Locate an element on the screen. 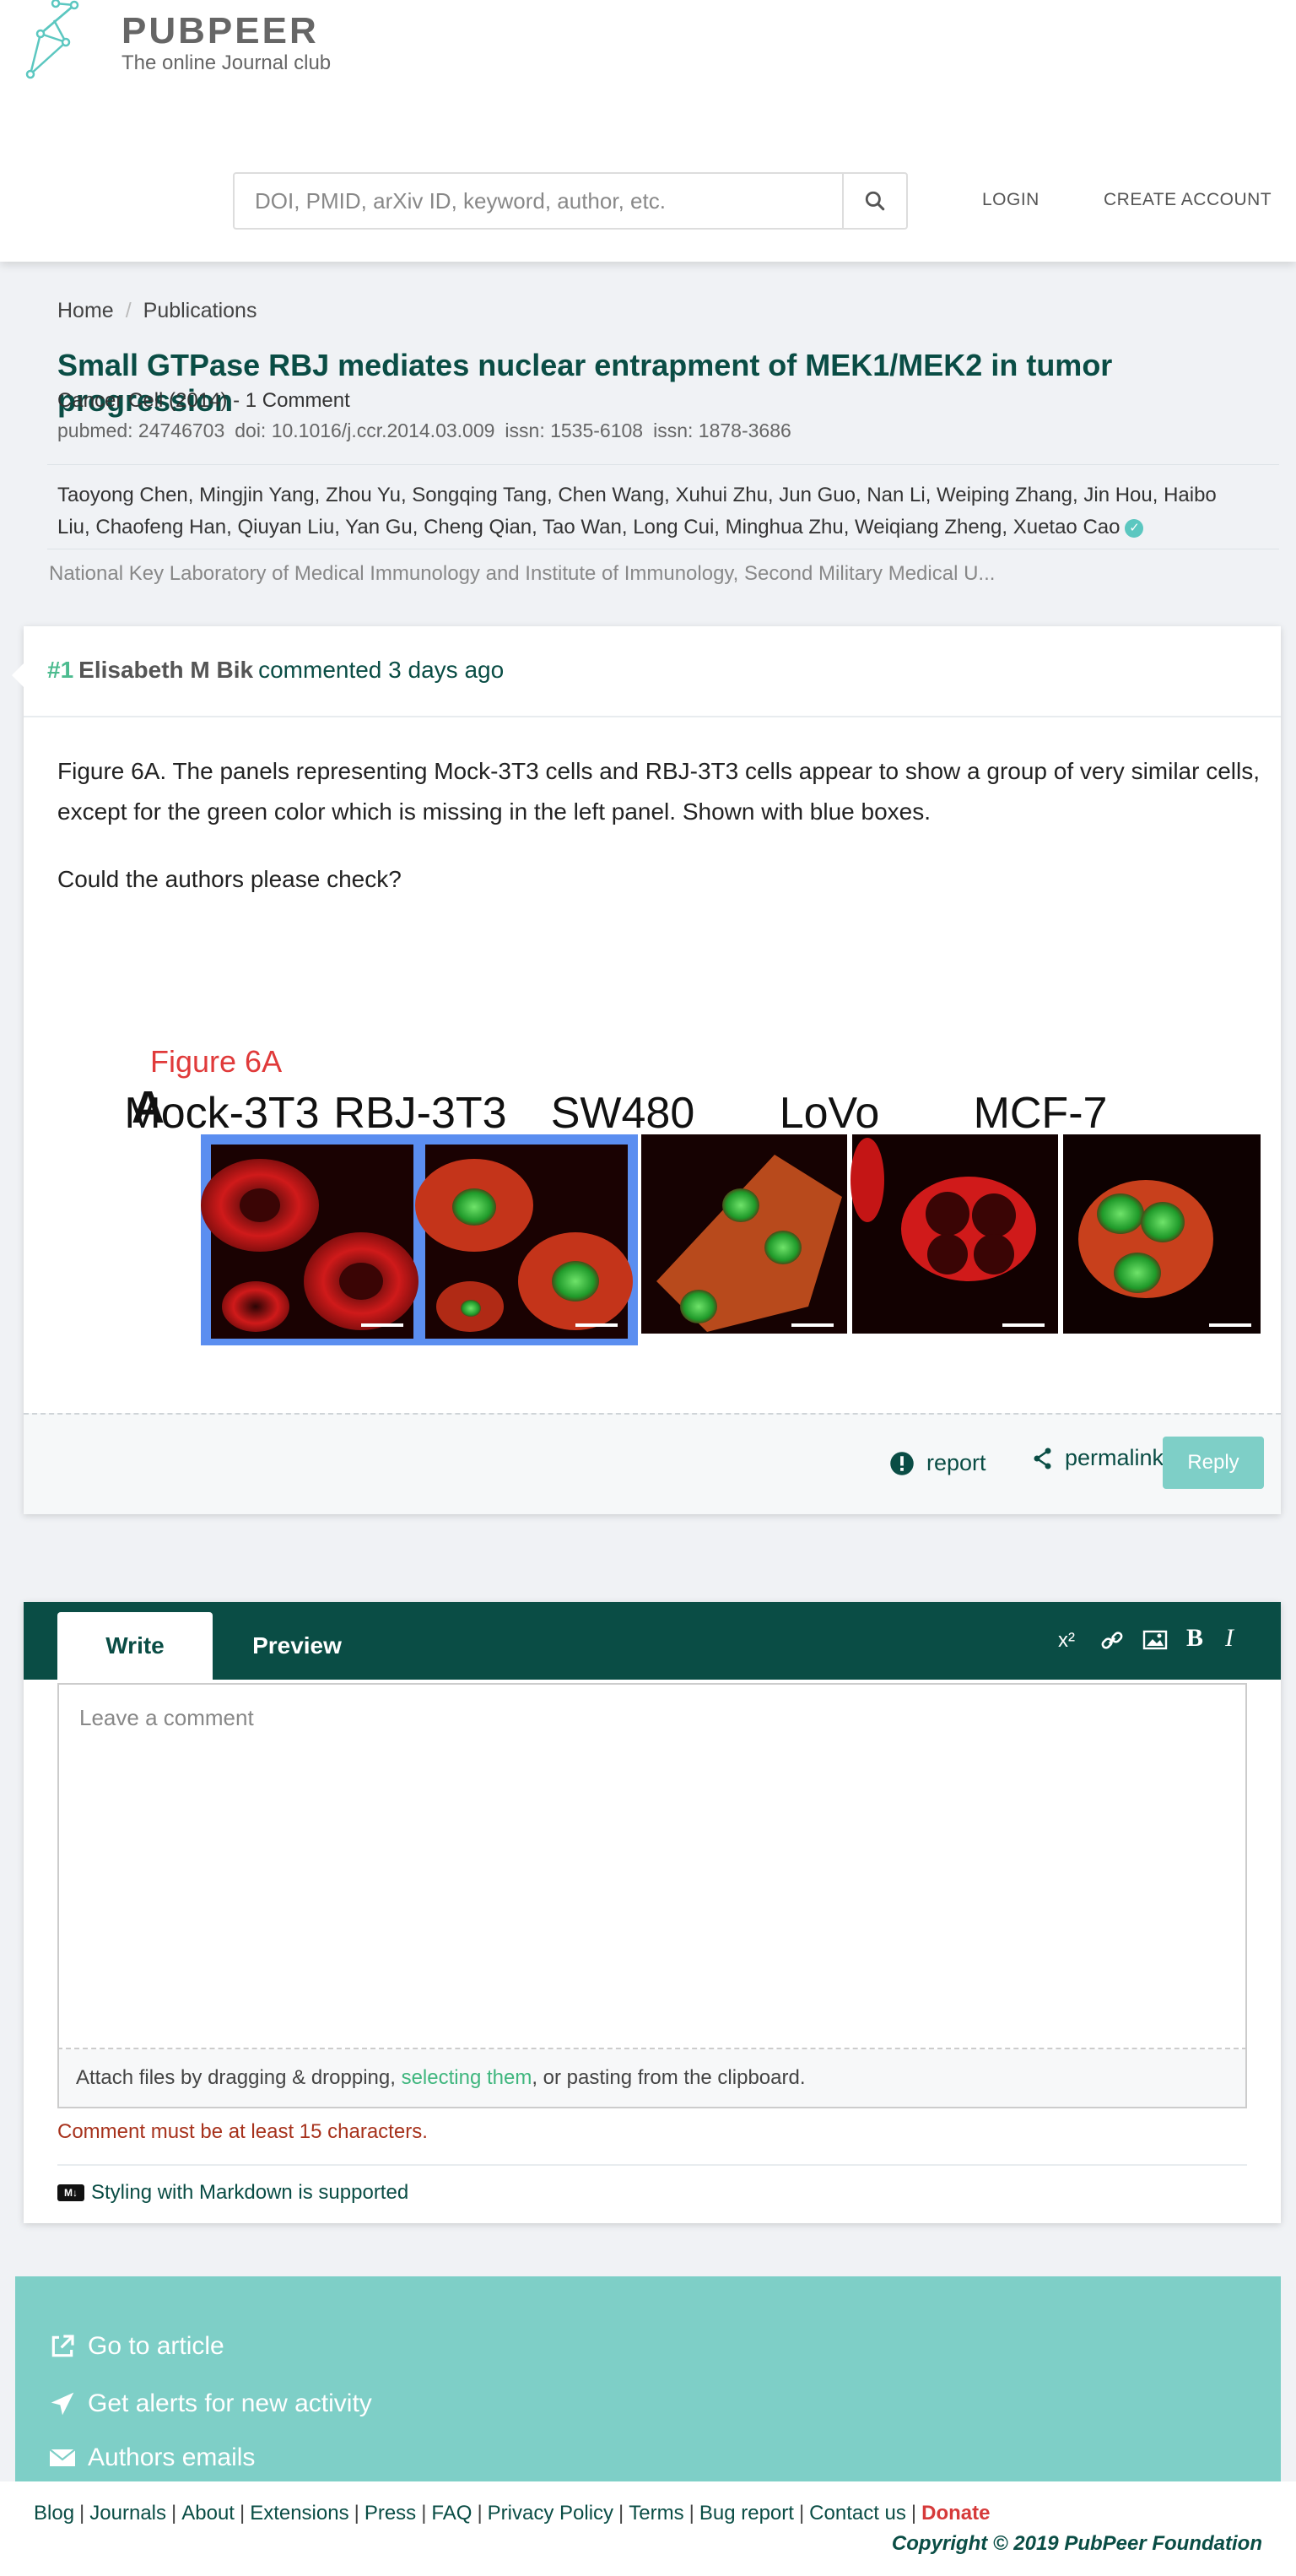  pubmed-id: pubmed: 24746703 is located at coordinates (140, 430).